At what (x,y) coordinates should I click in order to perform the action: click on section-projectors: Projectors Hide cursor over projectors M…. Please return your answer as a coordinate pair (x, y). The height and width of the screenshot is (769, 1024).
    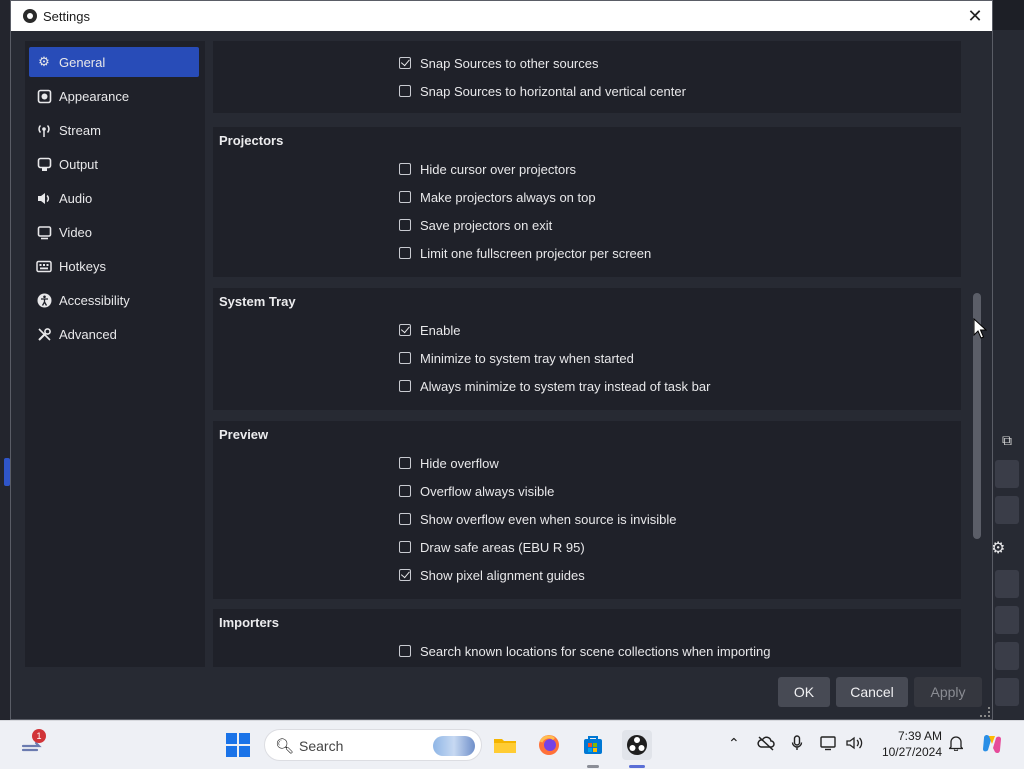
    Looking at the image, I should click on (587, 202).